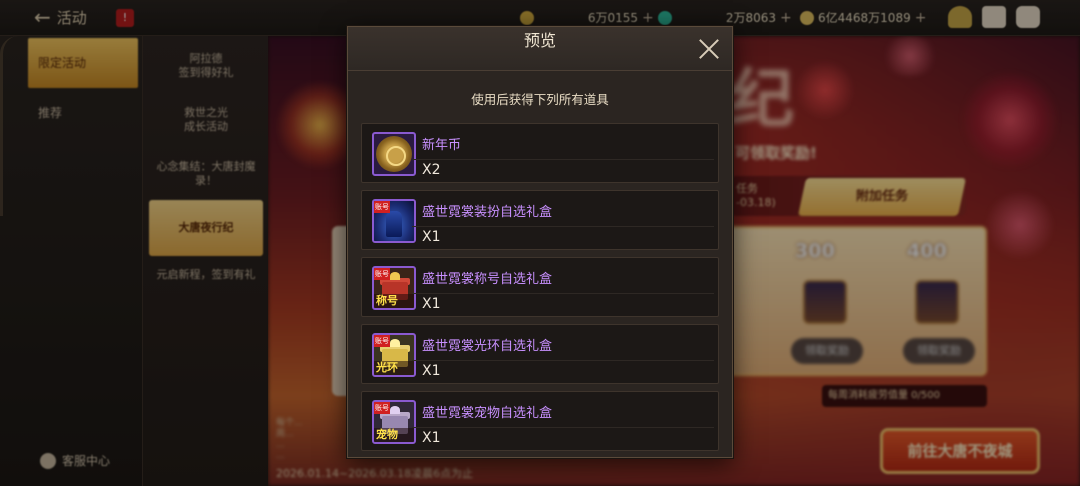  I want to click on dialog-title: 预览, so click(539, 40).